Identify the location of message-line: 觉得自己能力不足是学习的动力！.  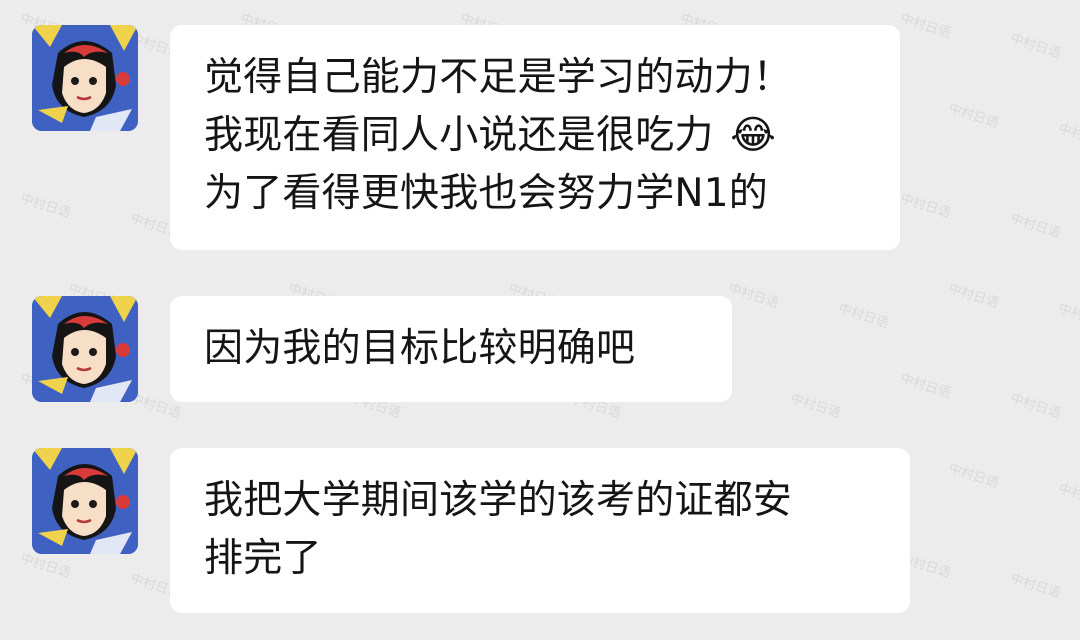
(498, 77).